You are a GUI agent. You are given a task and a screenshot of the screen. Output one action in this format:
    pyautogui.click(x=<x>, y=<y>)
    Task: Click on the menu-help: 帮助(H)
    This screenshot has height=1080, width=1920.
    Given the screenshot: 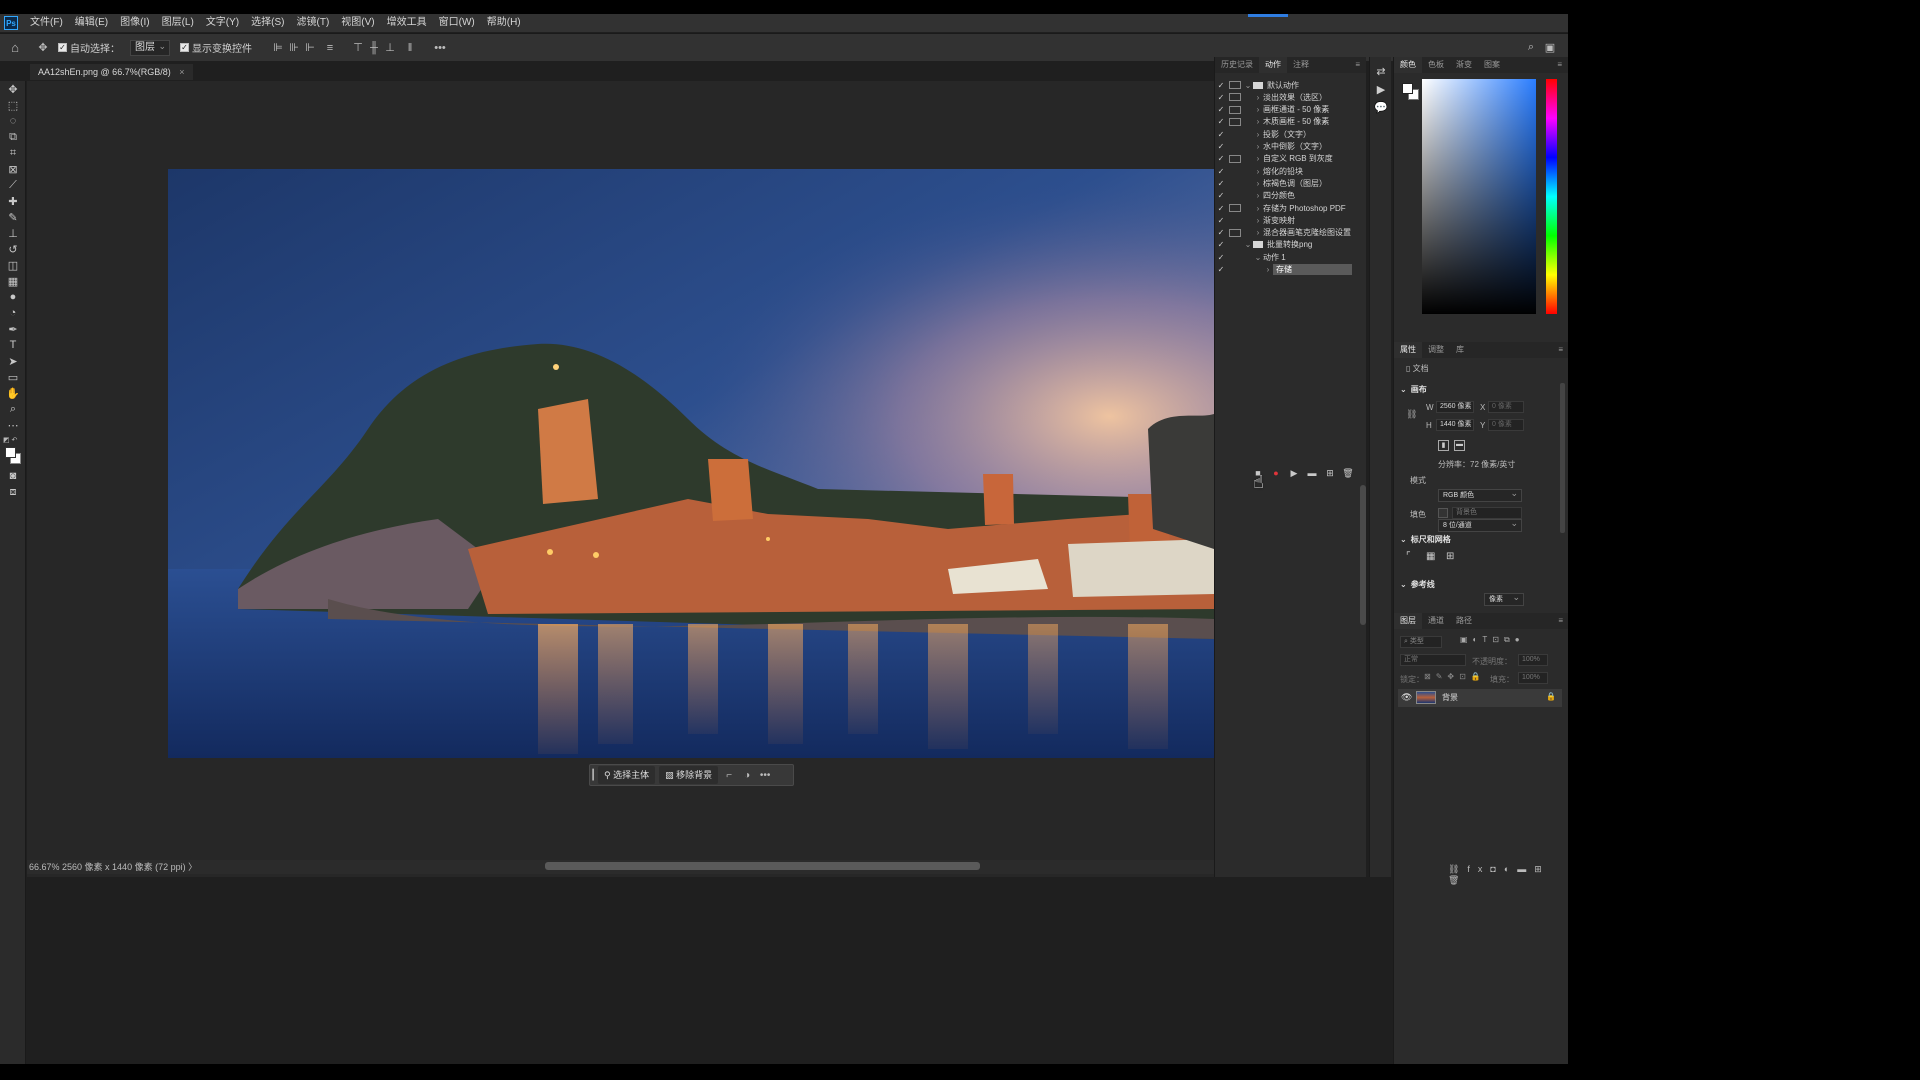 What is the action you would take?
    pyautogui.click(x=504, y=23)
    